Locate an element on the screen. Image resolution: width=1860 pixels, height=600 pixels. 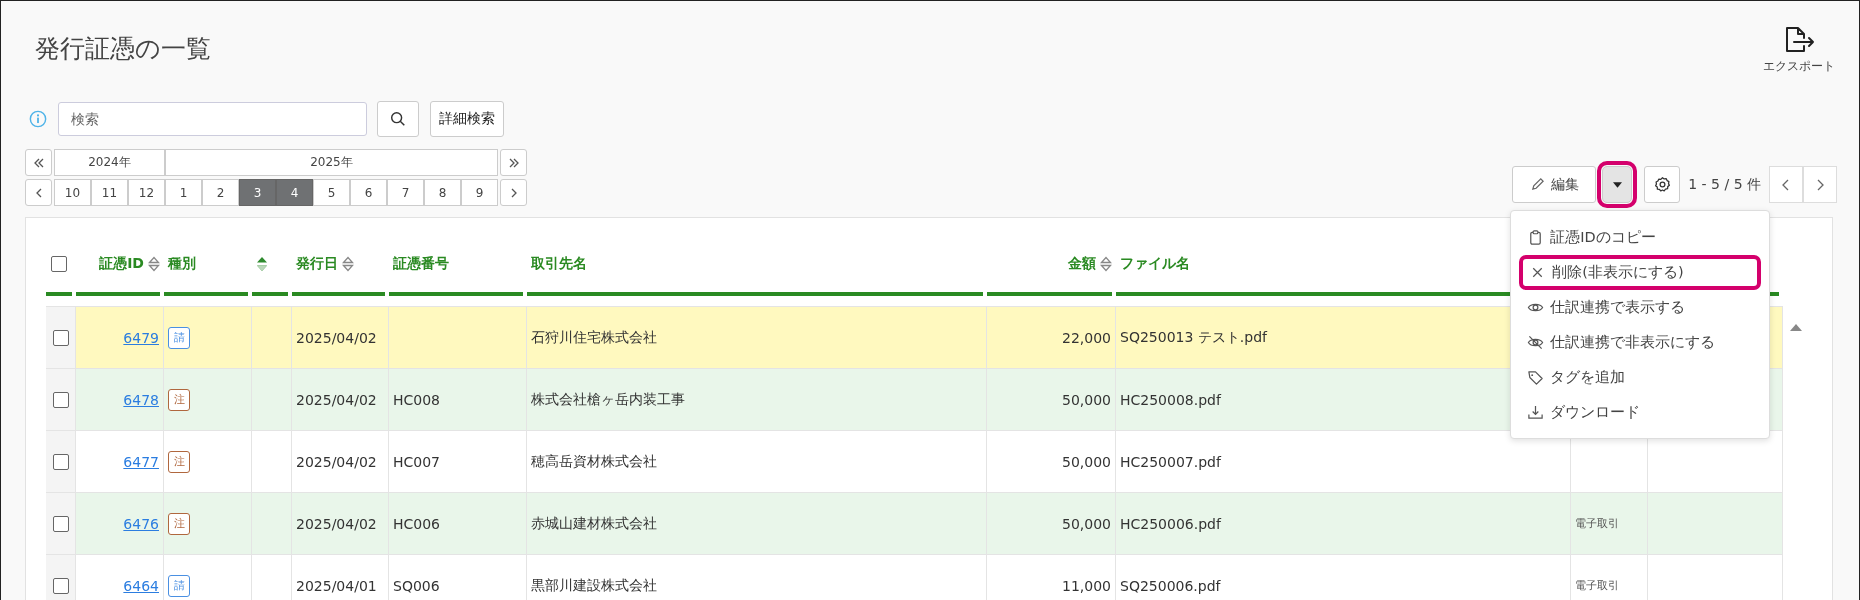
eye-slash-icon is located at coordinates (1536, 342).